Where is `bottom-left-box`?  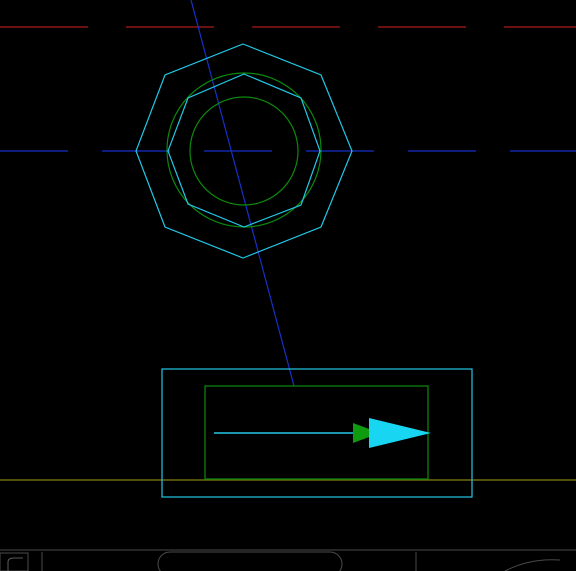 bottom-left-box is located at coordinates (14, 561).